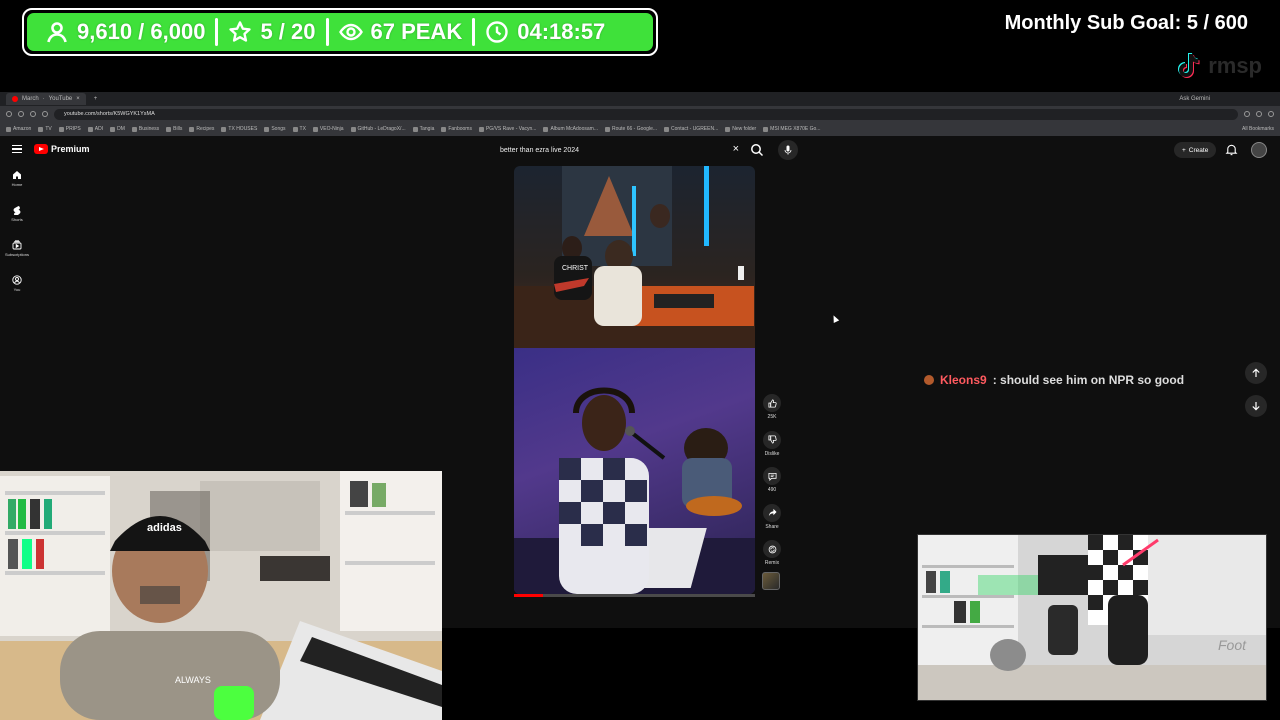  I want to click on shorts-video: CHRIST, so click(634, 380).